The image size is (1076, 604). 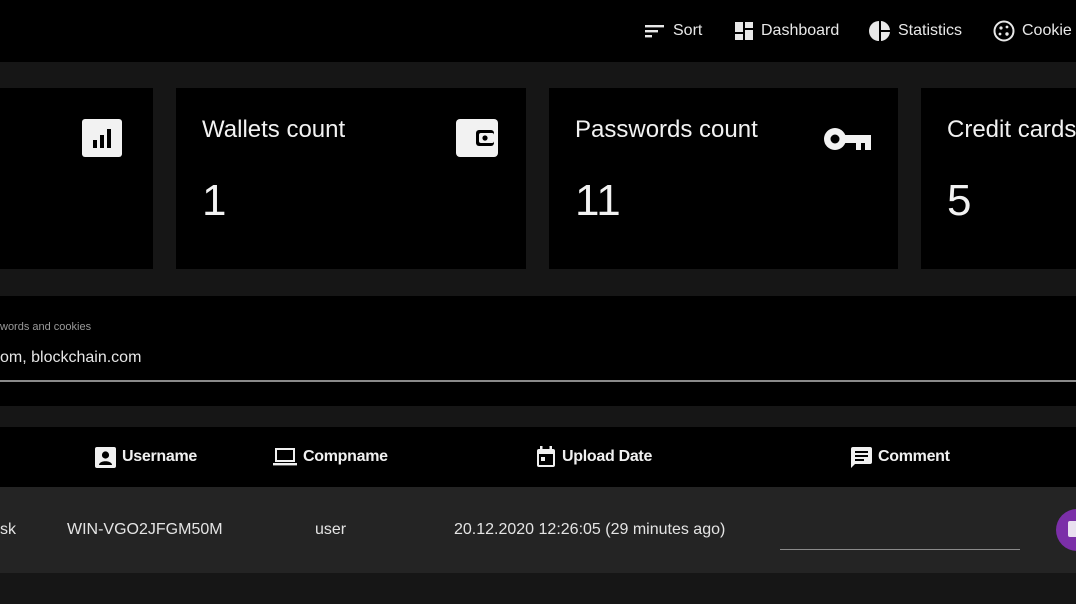 What do you see at coordinates (538, 31) in the screenshot?
I see `top-bar: Sort Dashboard Statistics Cookie c` at bounding box center [538, 31].